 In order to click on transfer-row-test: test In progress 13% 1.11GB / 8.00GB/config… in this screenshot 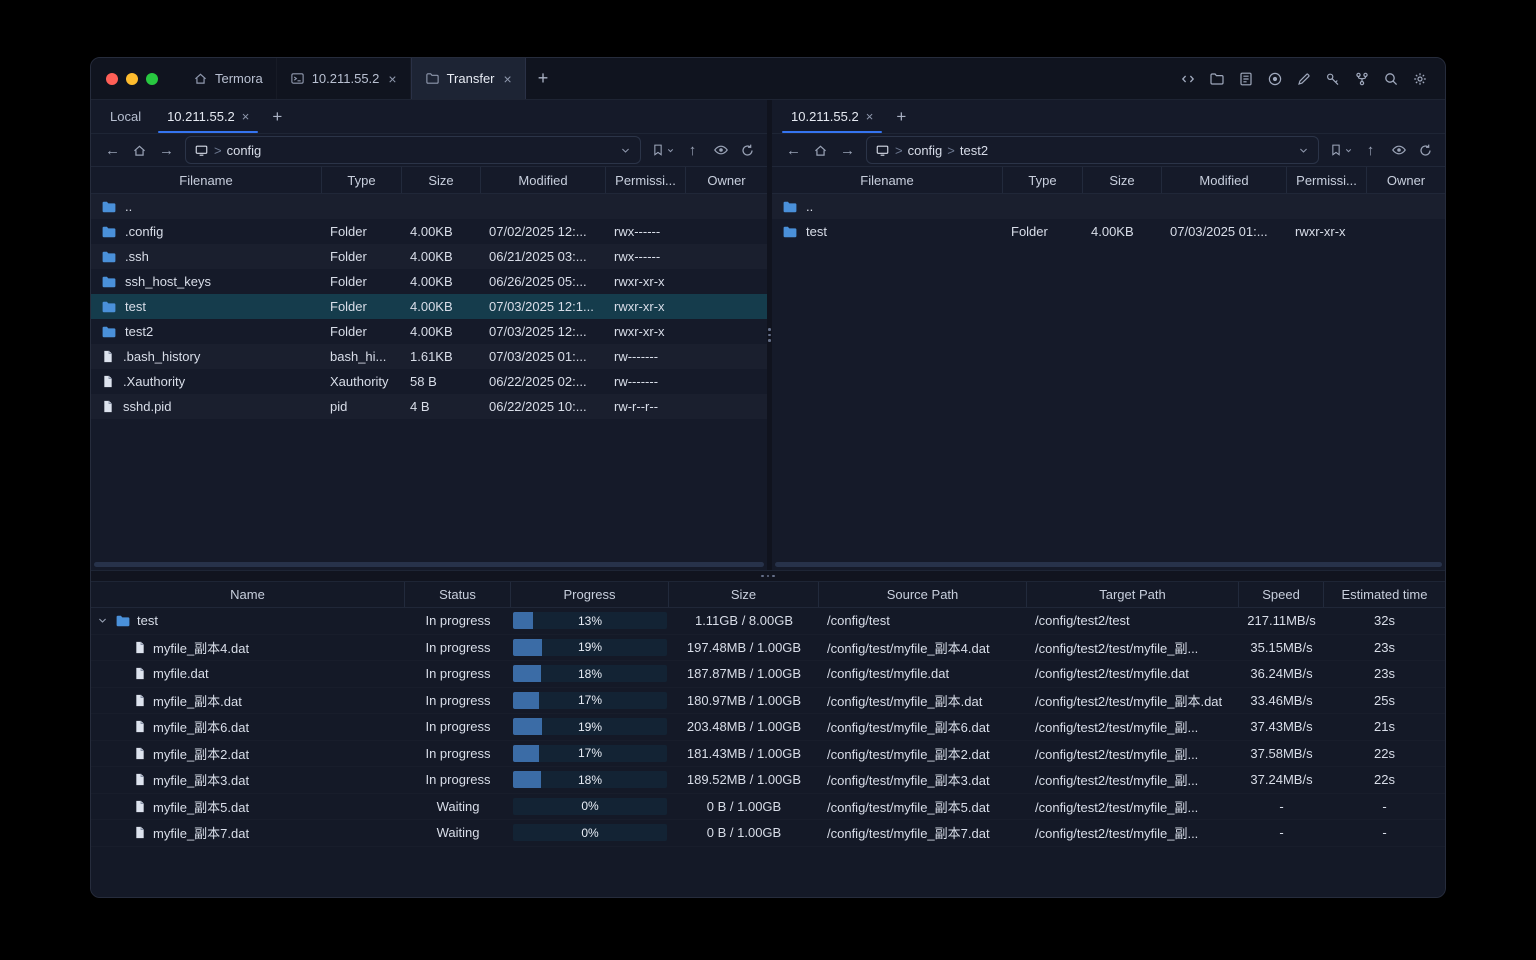, I will do `click(768, 621)`.